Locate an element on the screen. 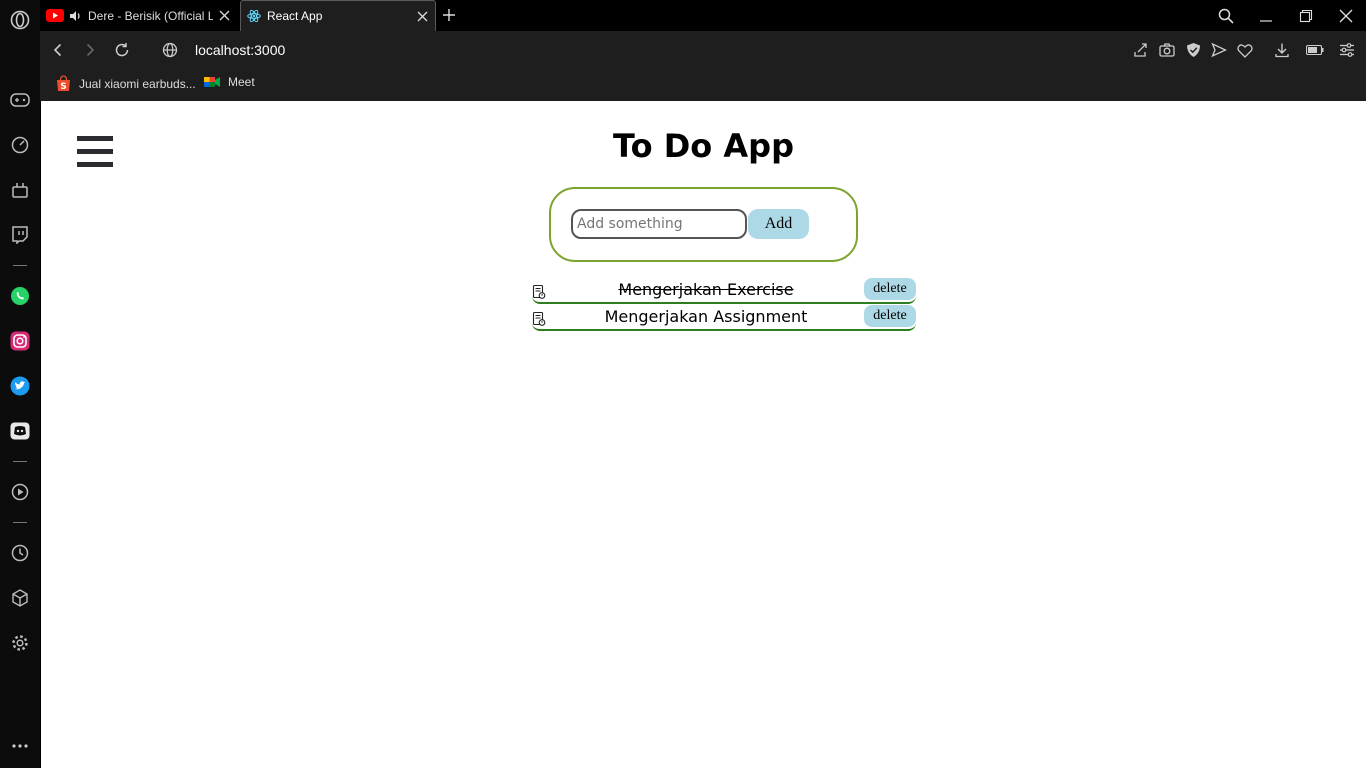 This screenshot has height=768, width=1366. whatsapp-icon is located at coordinates (20, 296).